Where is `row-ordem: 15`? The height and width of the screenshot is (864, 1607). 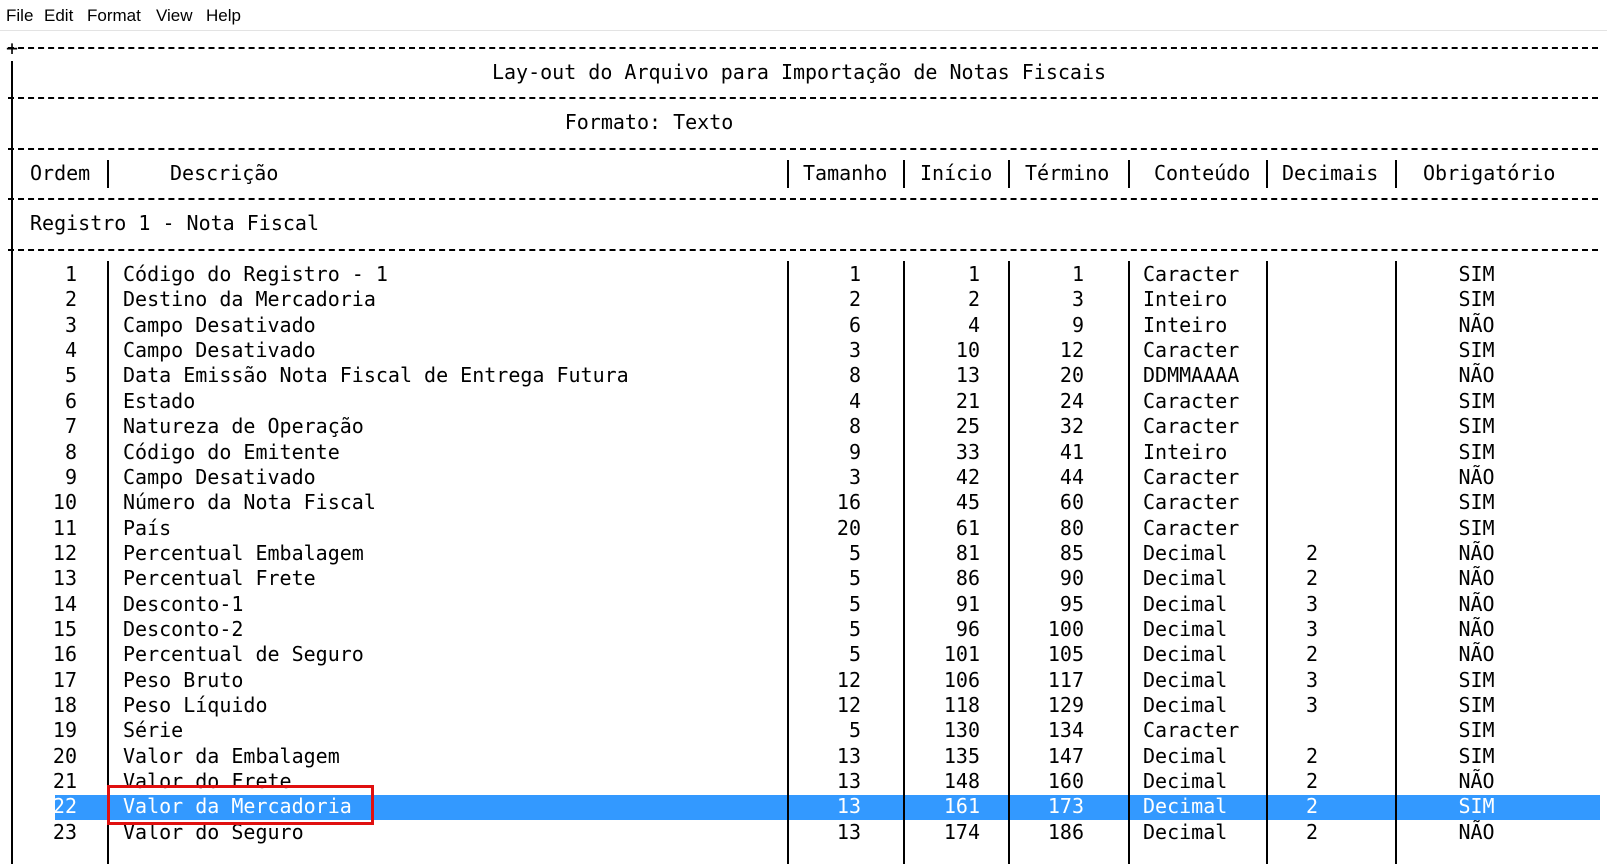 row-ordem: 15 is located at coordinates (64, 628).